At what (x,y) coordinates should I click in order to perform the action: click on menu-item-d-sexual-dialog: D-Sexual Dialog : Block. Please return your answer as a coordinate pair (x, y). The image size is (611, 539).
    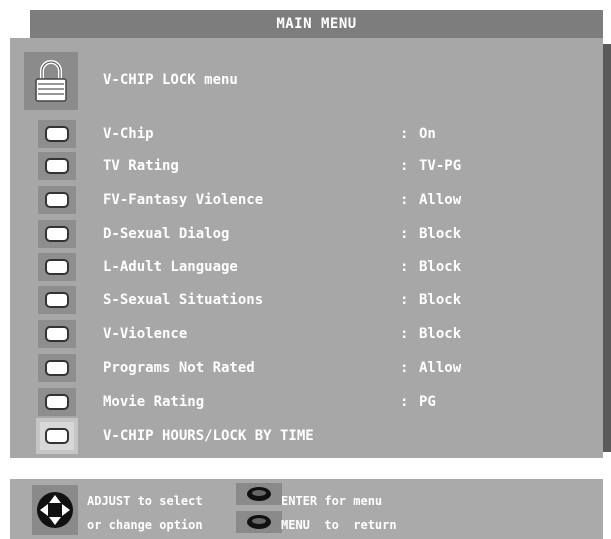
    Looking at the image, I should click on (306, 233).